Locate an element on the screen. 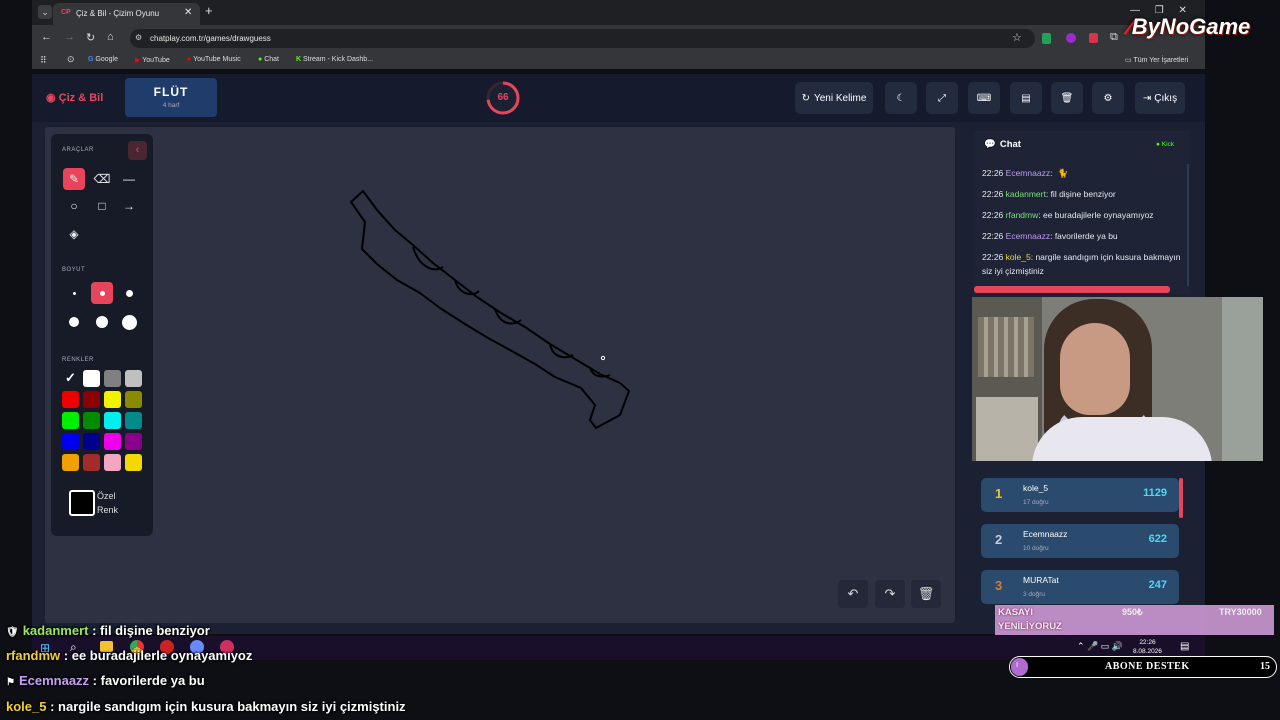 The height and width of the screenshot is (720, 1280). reload-icon: ↻ is located at coordinates (90, 37).